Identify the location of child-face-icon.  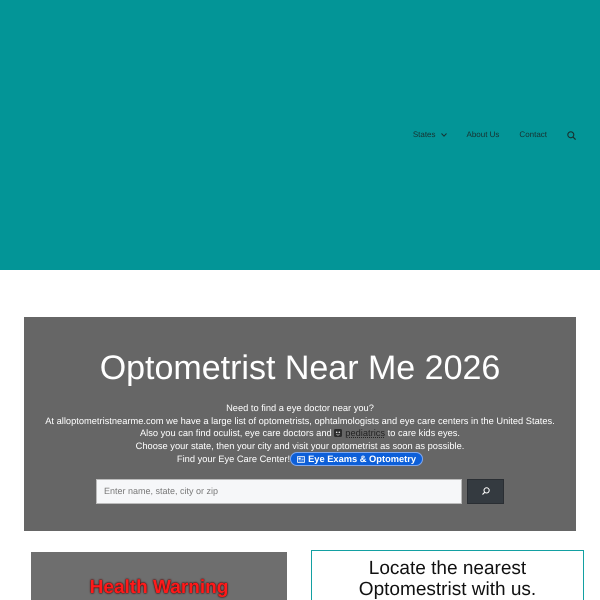
(338, 433).